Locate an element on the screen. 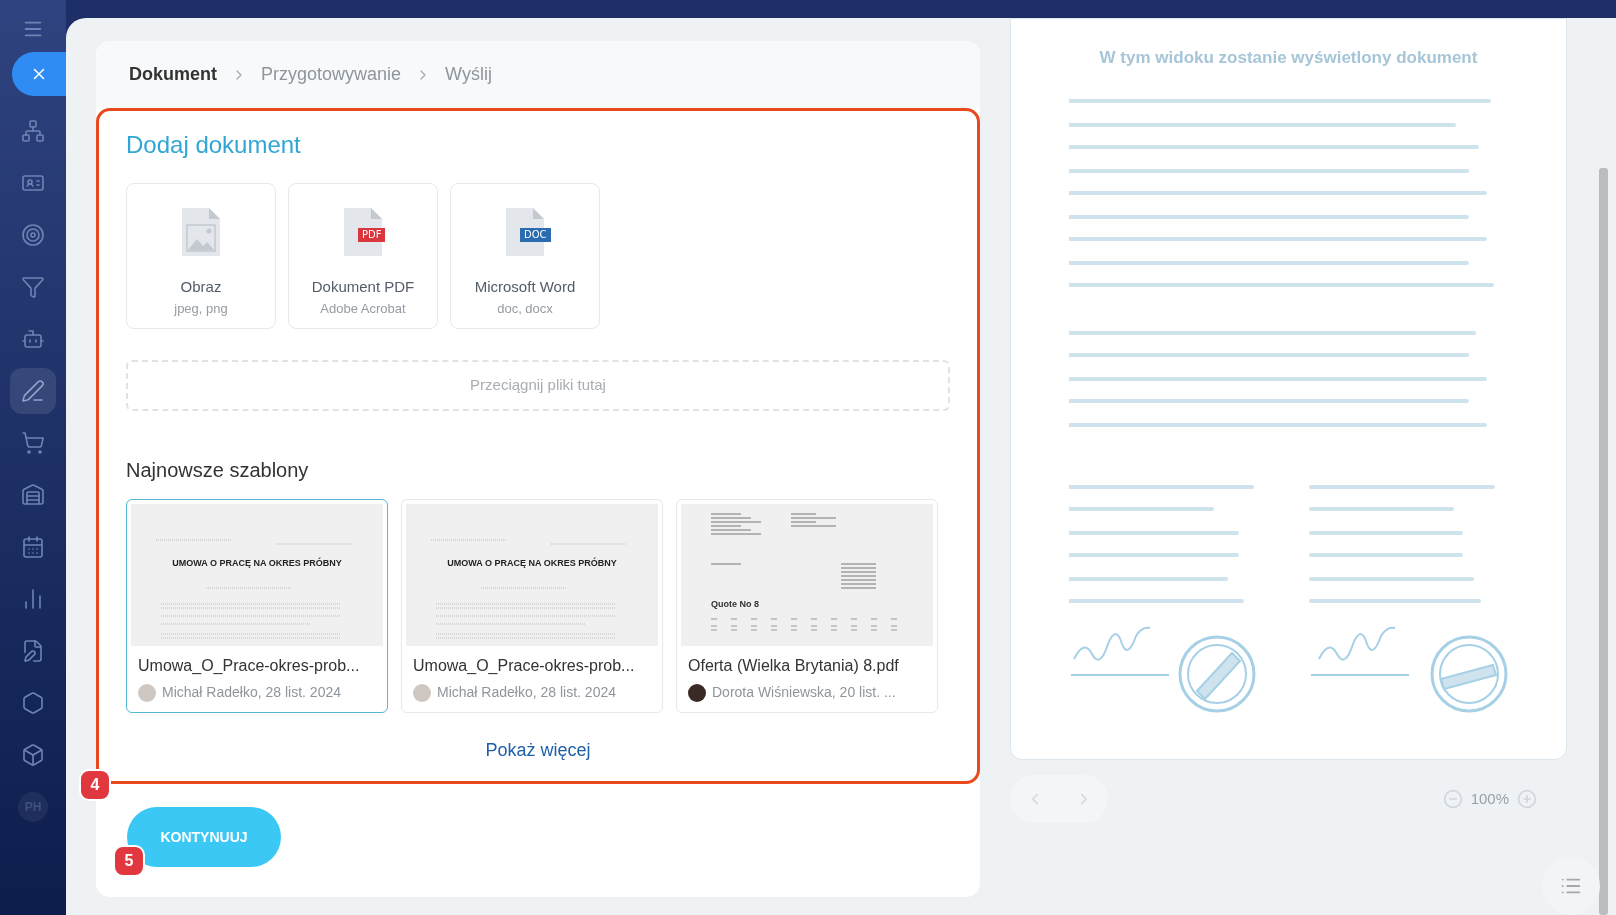 This screenshot has width=1616, height=915. sidebar-item is located at coordinates (33, 391).